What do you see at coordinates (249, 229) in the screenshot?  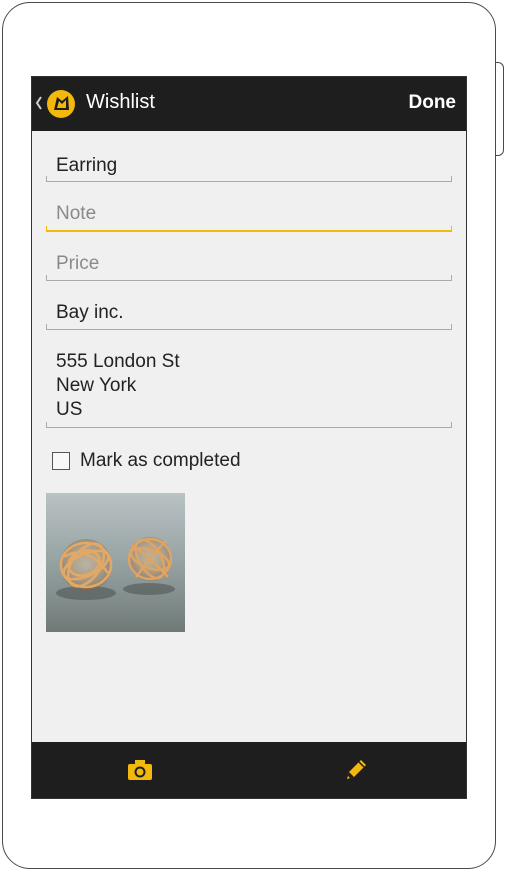 I see `field-underline-focused` at bounding box center [249, 229].